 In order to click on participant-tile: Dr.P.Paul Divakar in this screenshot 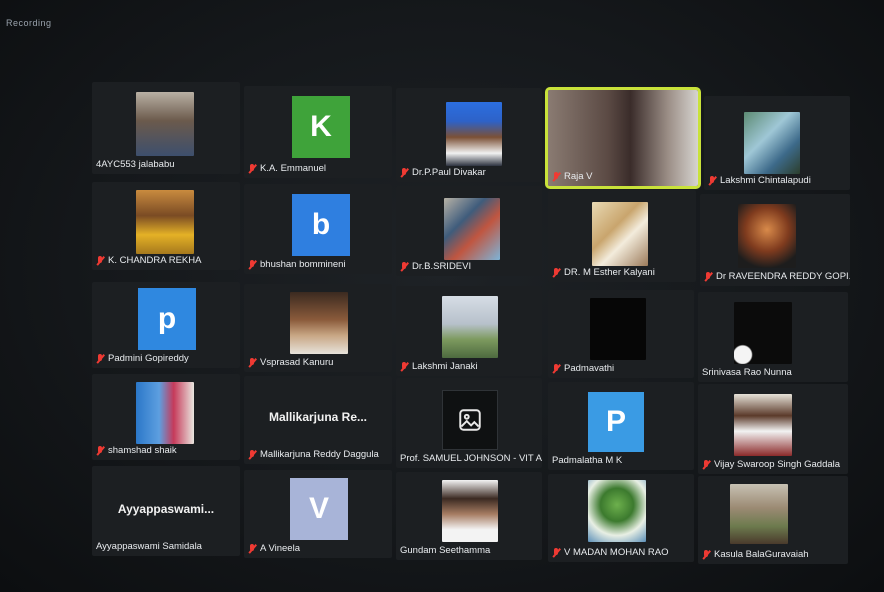, I will do `click(469, 135)`.